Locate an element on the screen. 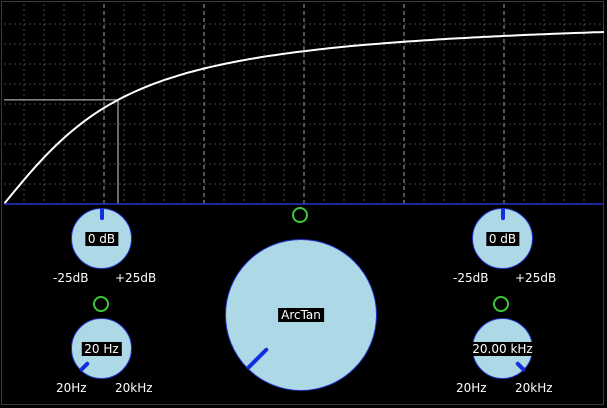 Image resolution: width=607 pixels, height=408 pixels. right-gain-knob: 0 dB is located at coordinates (502, 238).